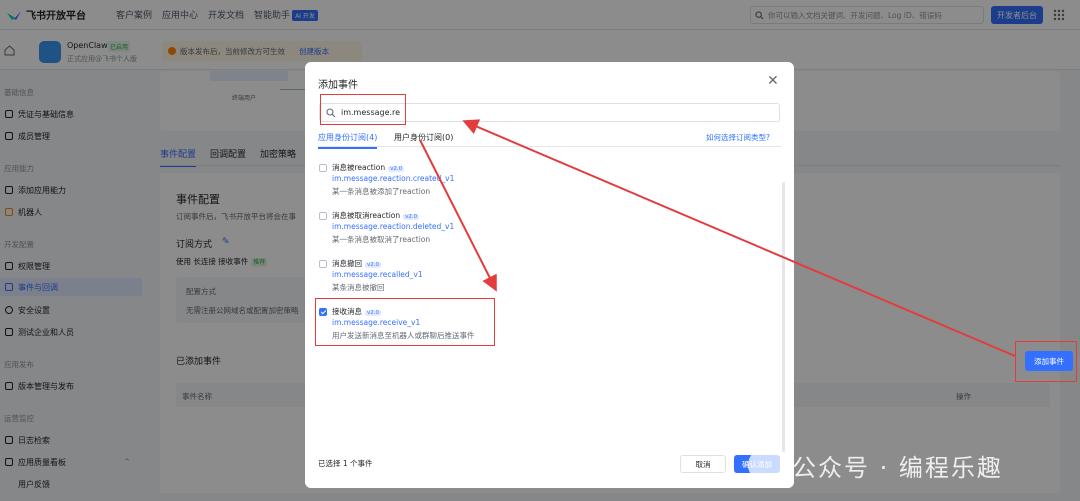 This screenshot has width=1080, height=501. I want to click on close-icon: ✕, so click(773, 81).